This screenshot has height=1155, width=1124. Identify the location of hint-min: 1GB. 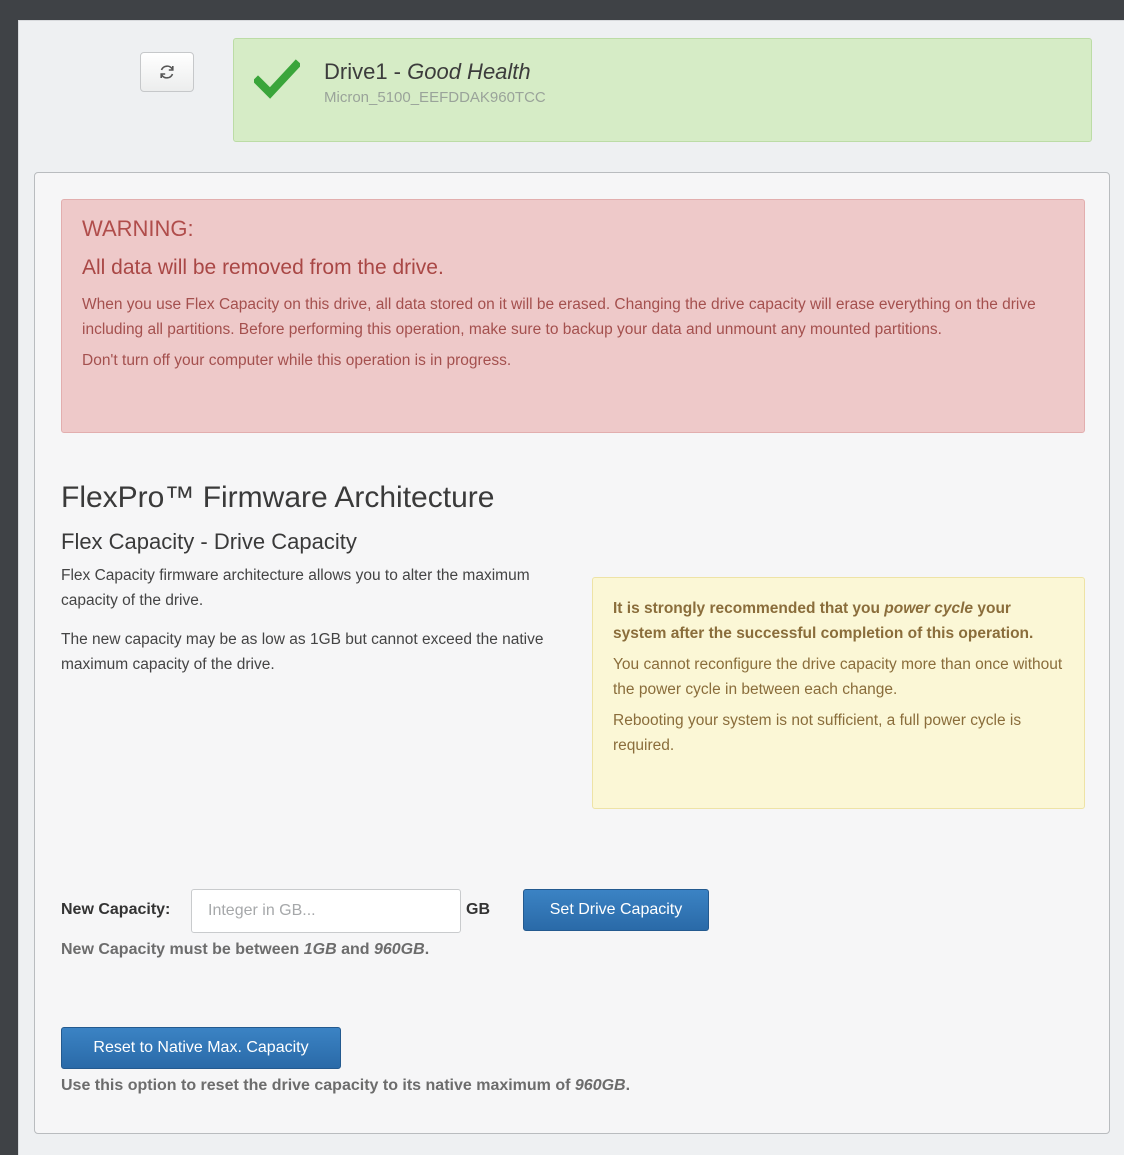
(320, 949).